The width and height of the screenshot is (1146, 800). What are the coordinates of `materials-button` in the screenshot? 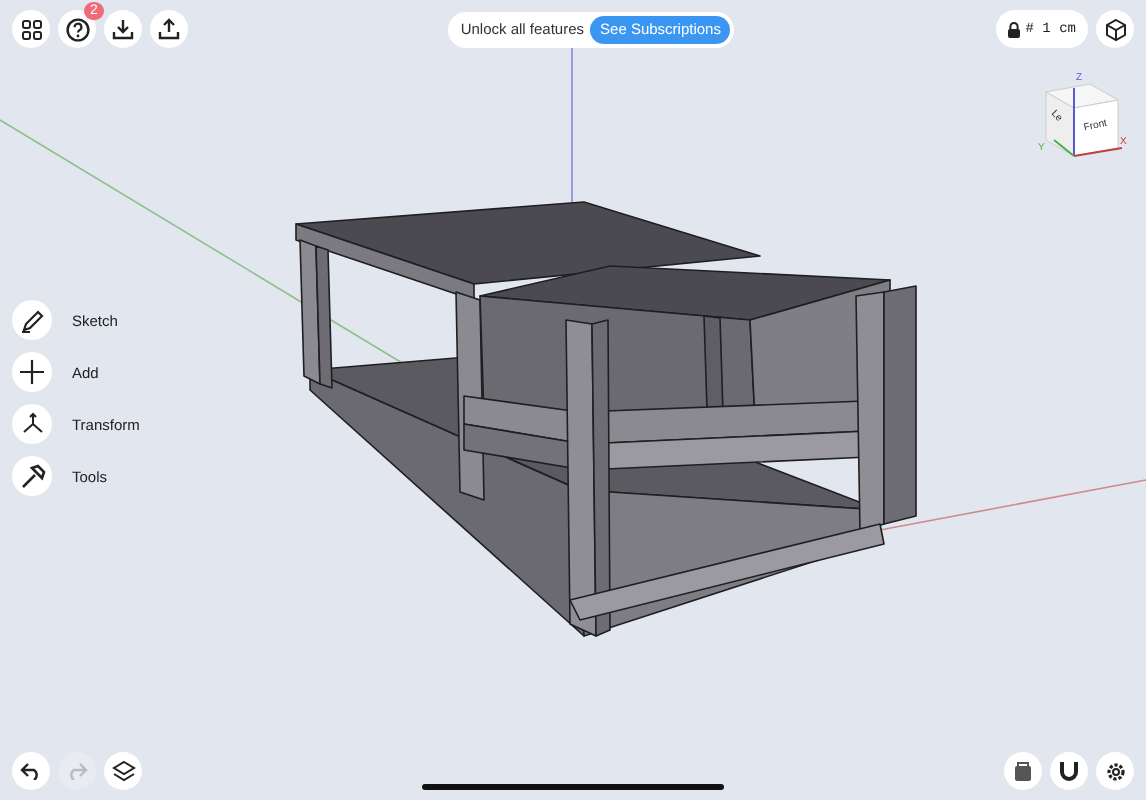 It's located at (1023, 771).